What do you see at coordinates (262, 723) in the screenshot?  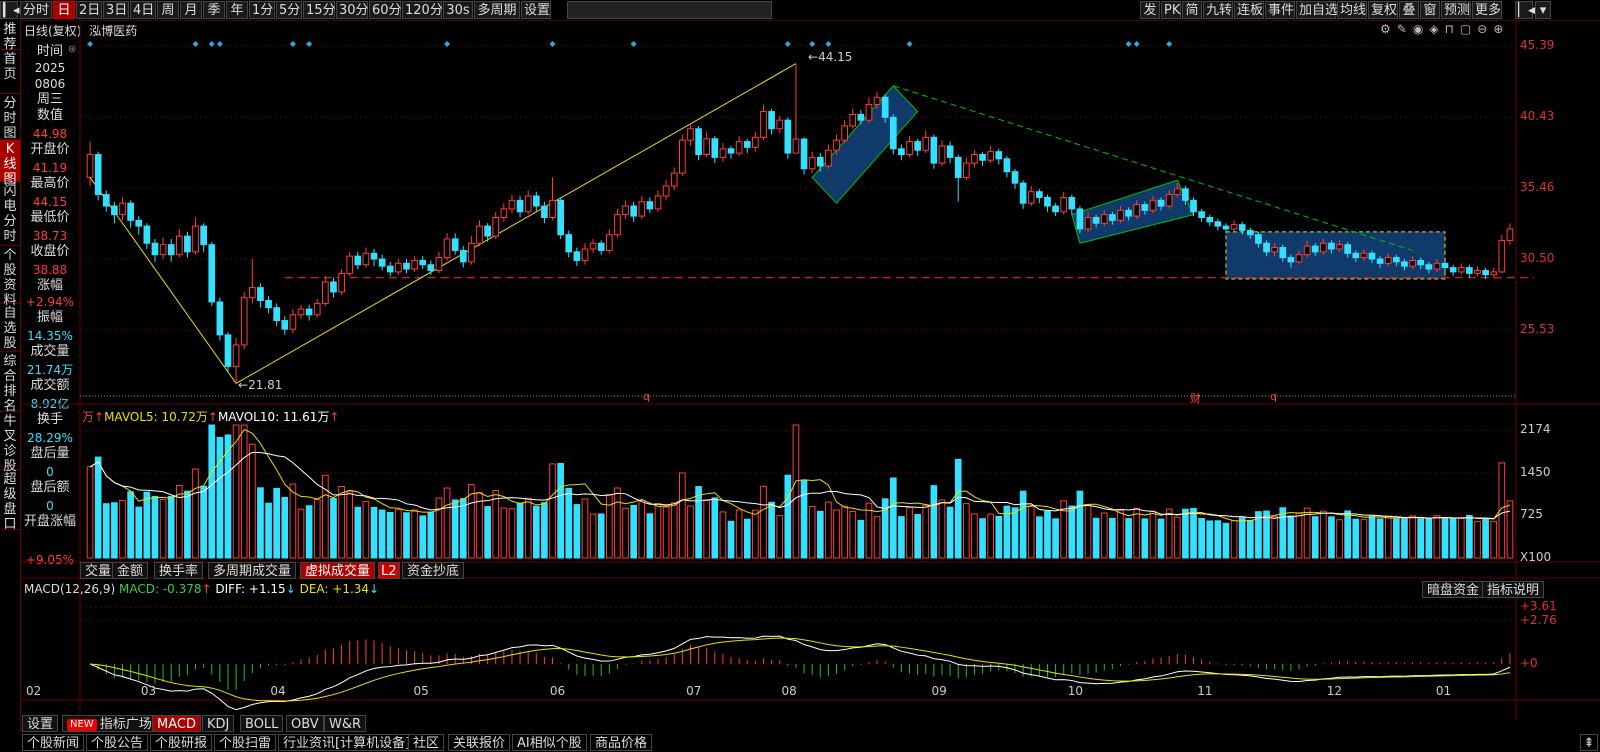 I see `indicator-tab: BOLL` at bounding box center [262, 723].